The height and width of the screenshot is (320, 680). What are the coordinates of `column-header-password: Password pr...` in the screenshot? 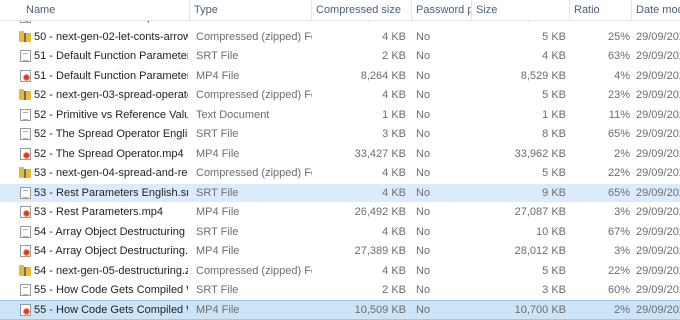 It's located at (442, 10).